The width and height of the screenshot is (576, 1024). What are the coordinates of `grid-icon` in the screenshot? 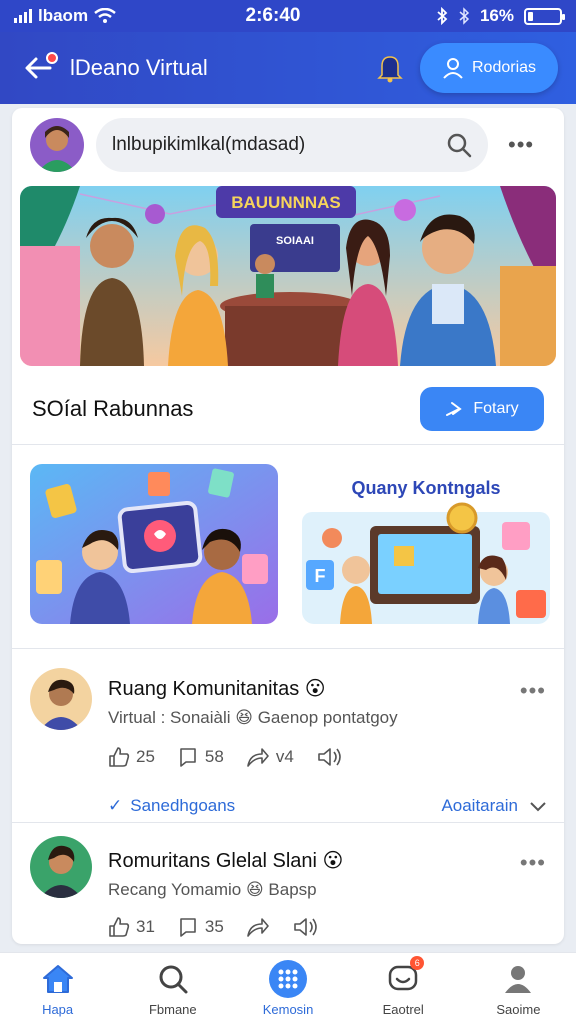 It's located at (288, 979).